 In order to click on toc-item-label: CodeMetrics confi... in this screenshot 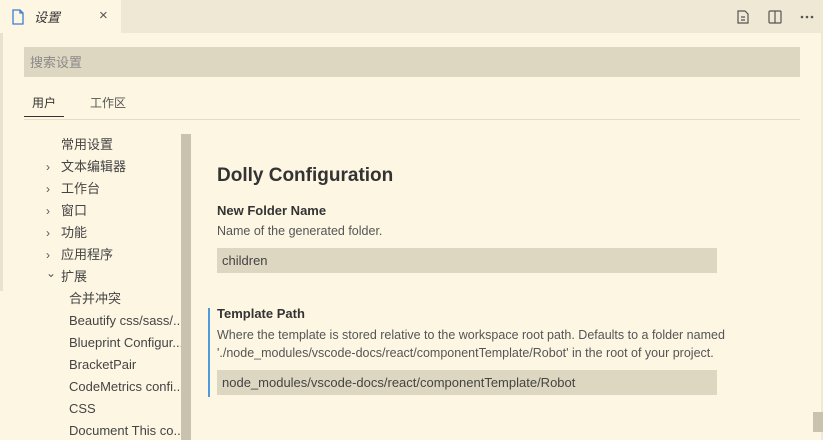, I will do `click(126, 386)`.